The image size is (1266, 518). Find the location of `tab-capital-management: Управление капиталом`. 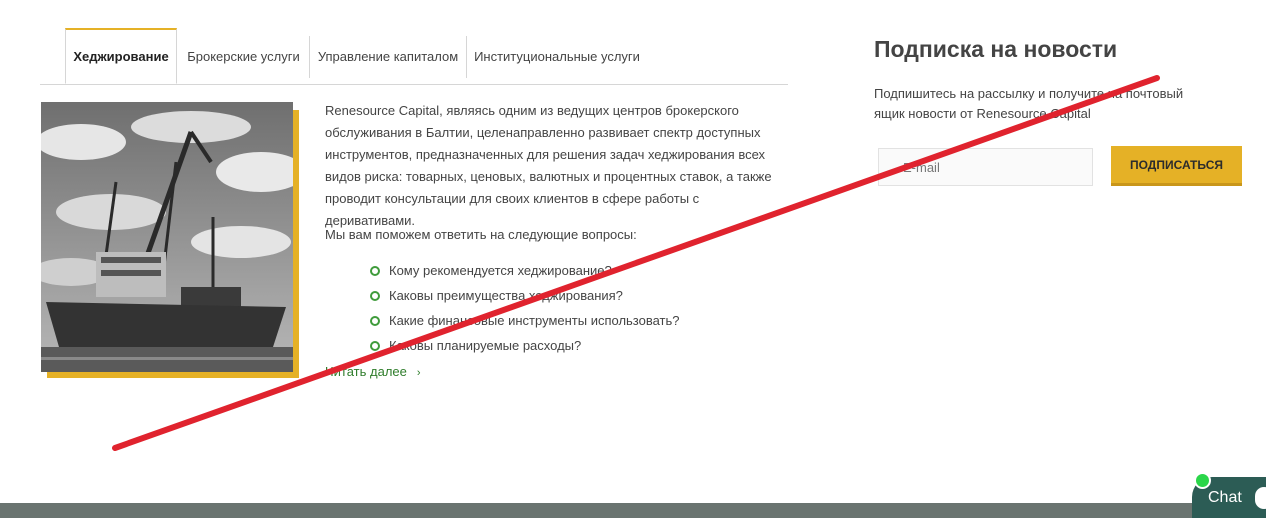

tab-capital-management: Управление капиталом is located at coordinates (388, 56).